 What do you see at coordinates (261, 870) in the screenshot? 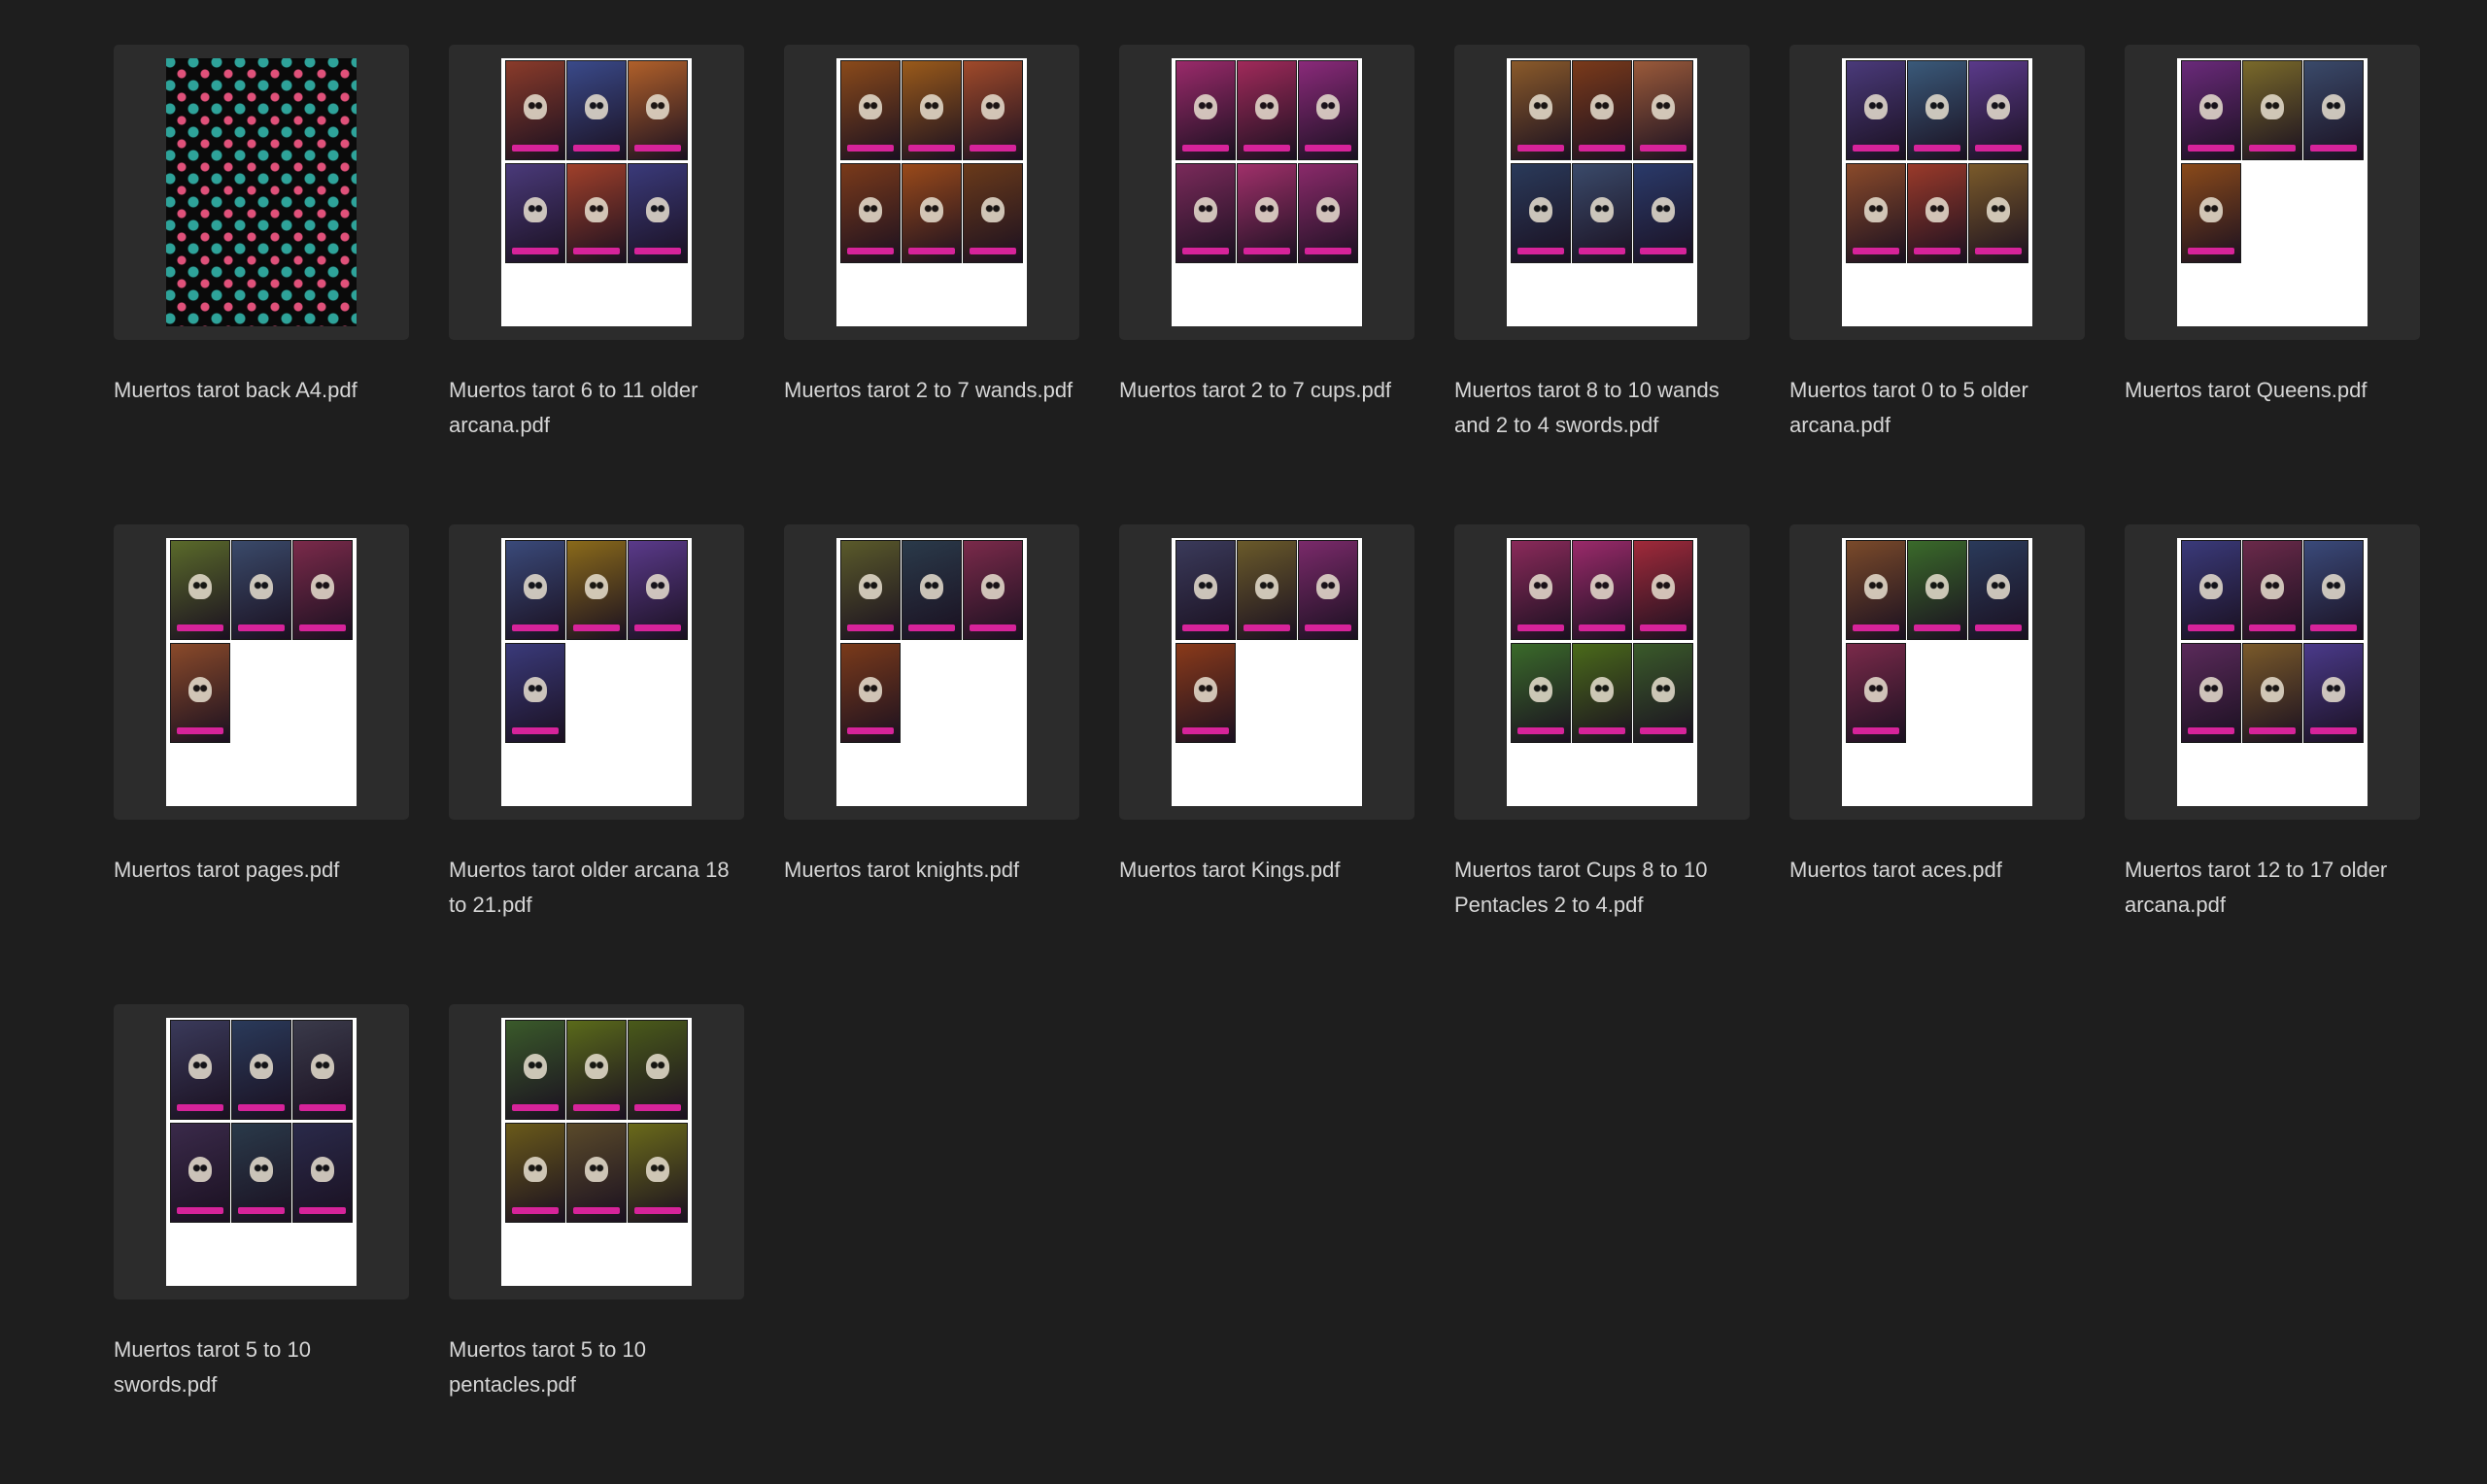
I see `file-name-label: Muertos tarot pages.pdf` at bounding box center [261, 870].